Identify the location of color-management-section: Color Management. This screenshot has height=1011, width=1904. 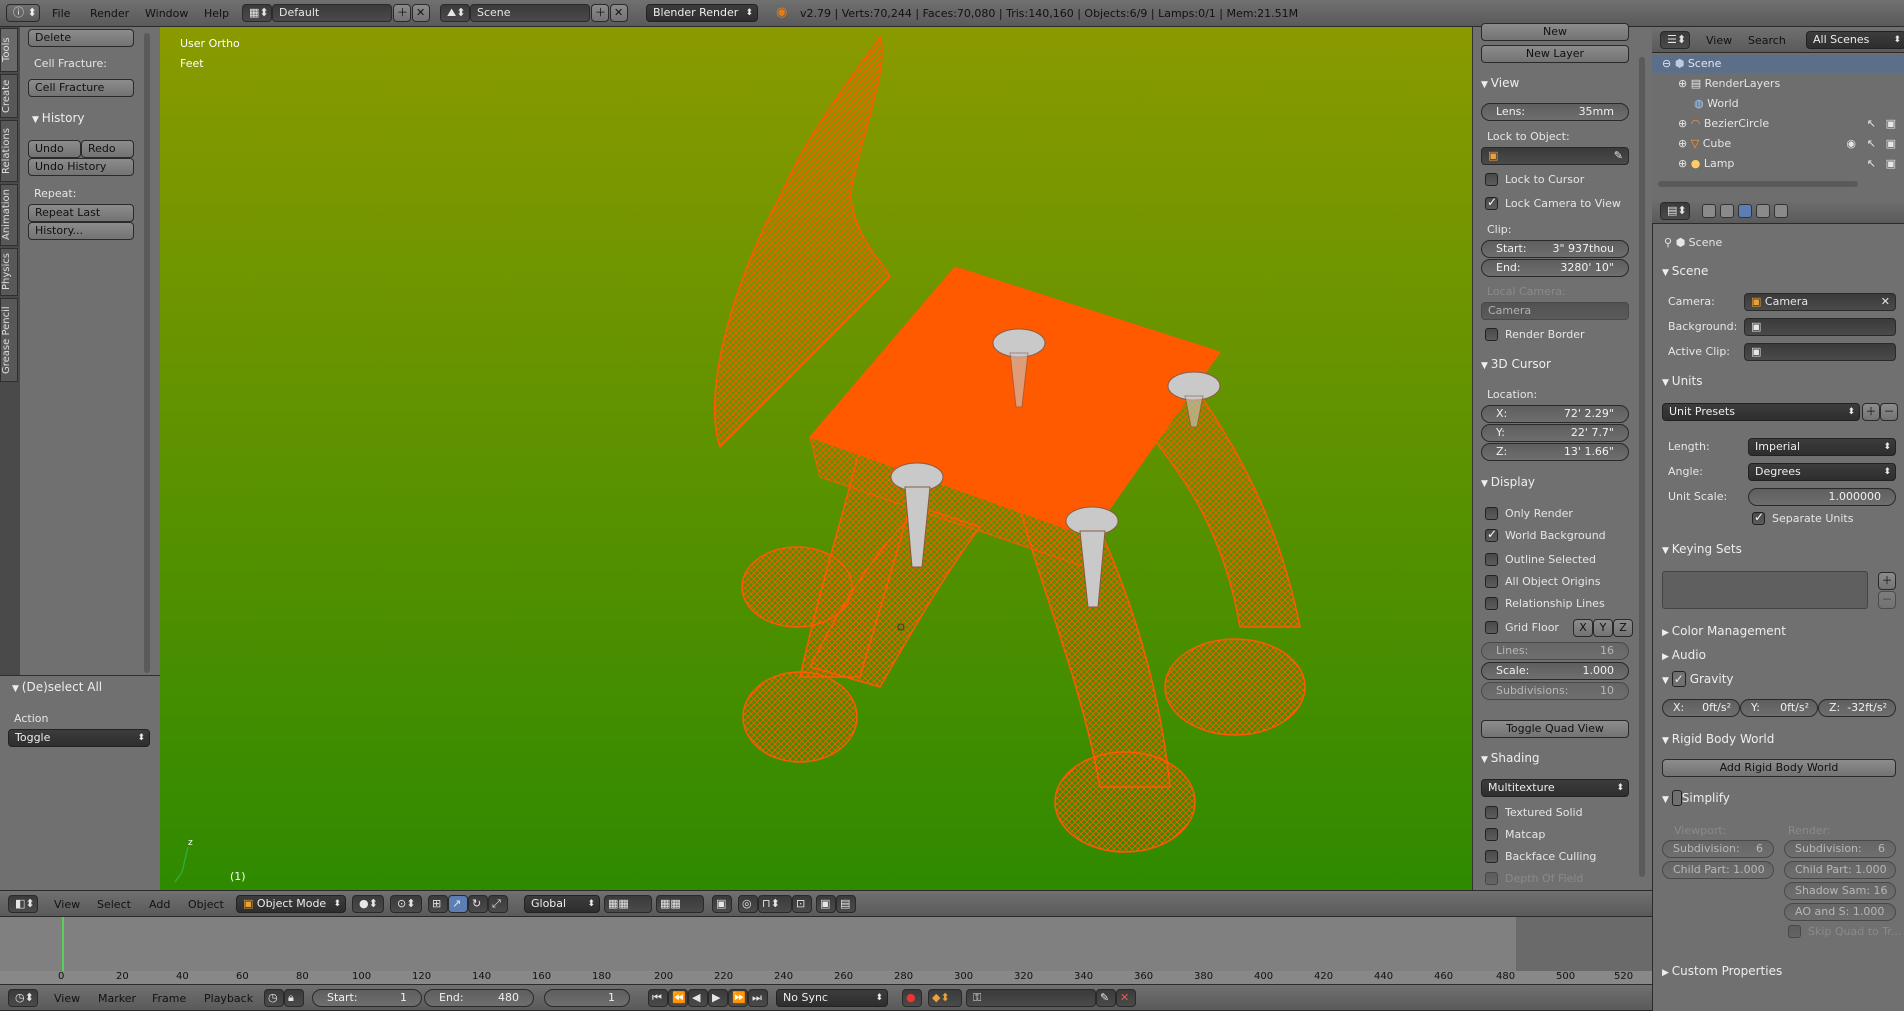
(1724, 631).